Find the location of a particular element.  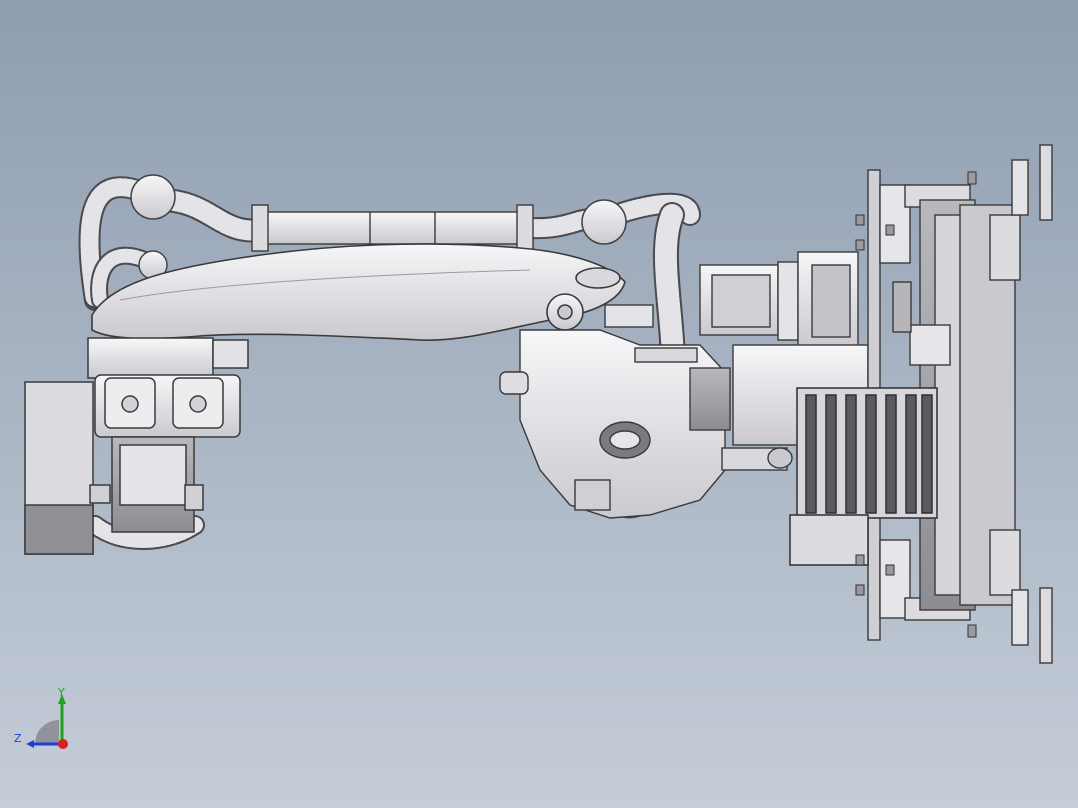

triad-quadrant is located at coordinates (47, 732).